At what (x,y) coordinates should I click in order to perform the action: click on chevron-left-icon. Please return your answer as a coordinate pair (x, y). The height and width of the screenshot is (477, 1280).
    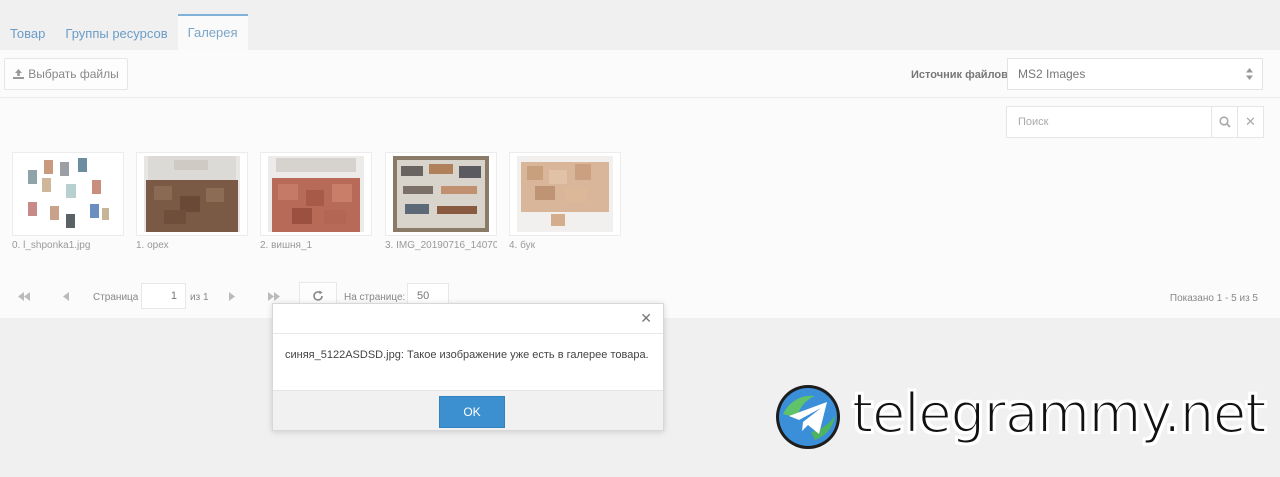
    Looking at the image, I should click on (66, 296).